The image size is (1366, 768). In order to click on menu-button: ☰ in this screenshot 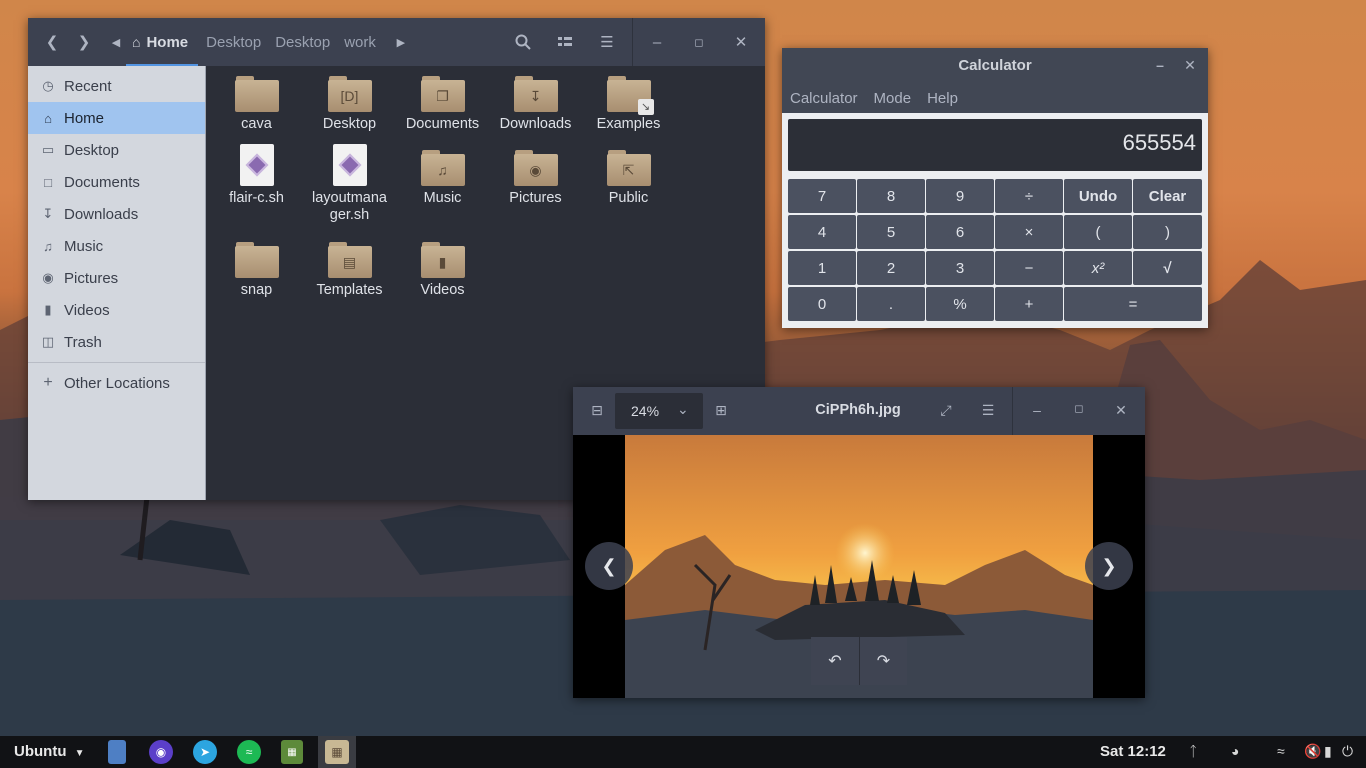, I will do `click(607, 42)`.